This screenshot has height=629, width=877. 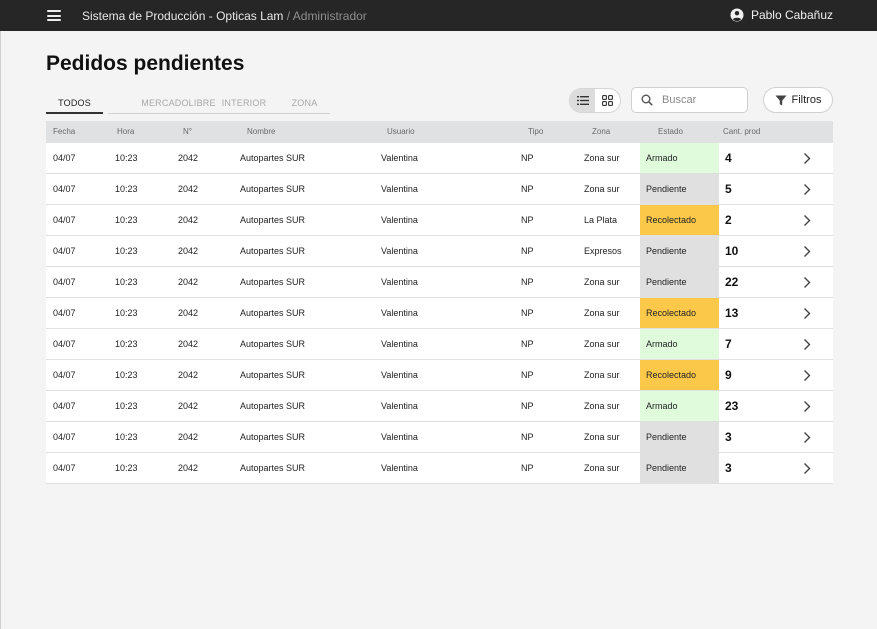 I want to click on header-cant-prod: Cant. prod, so click(x=741, y=131).